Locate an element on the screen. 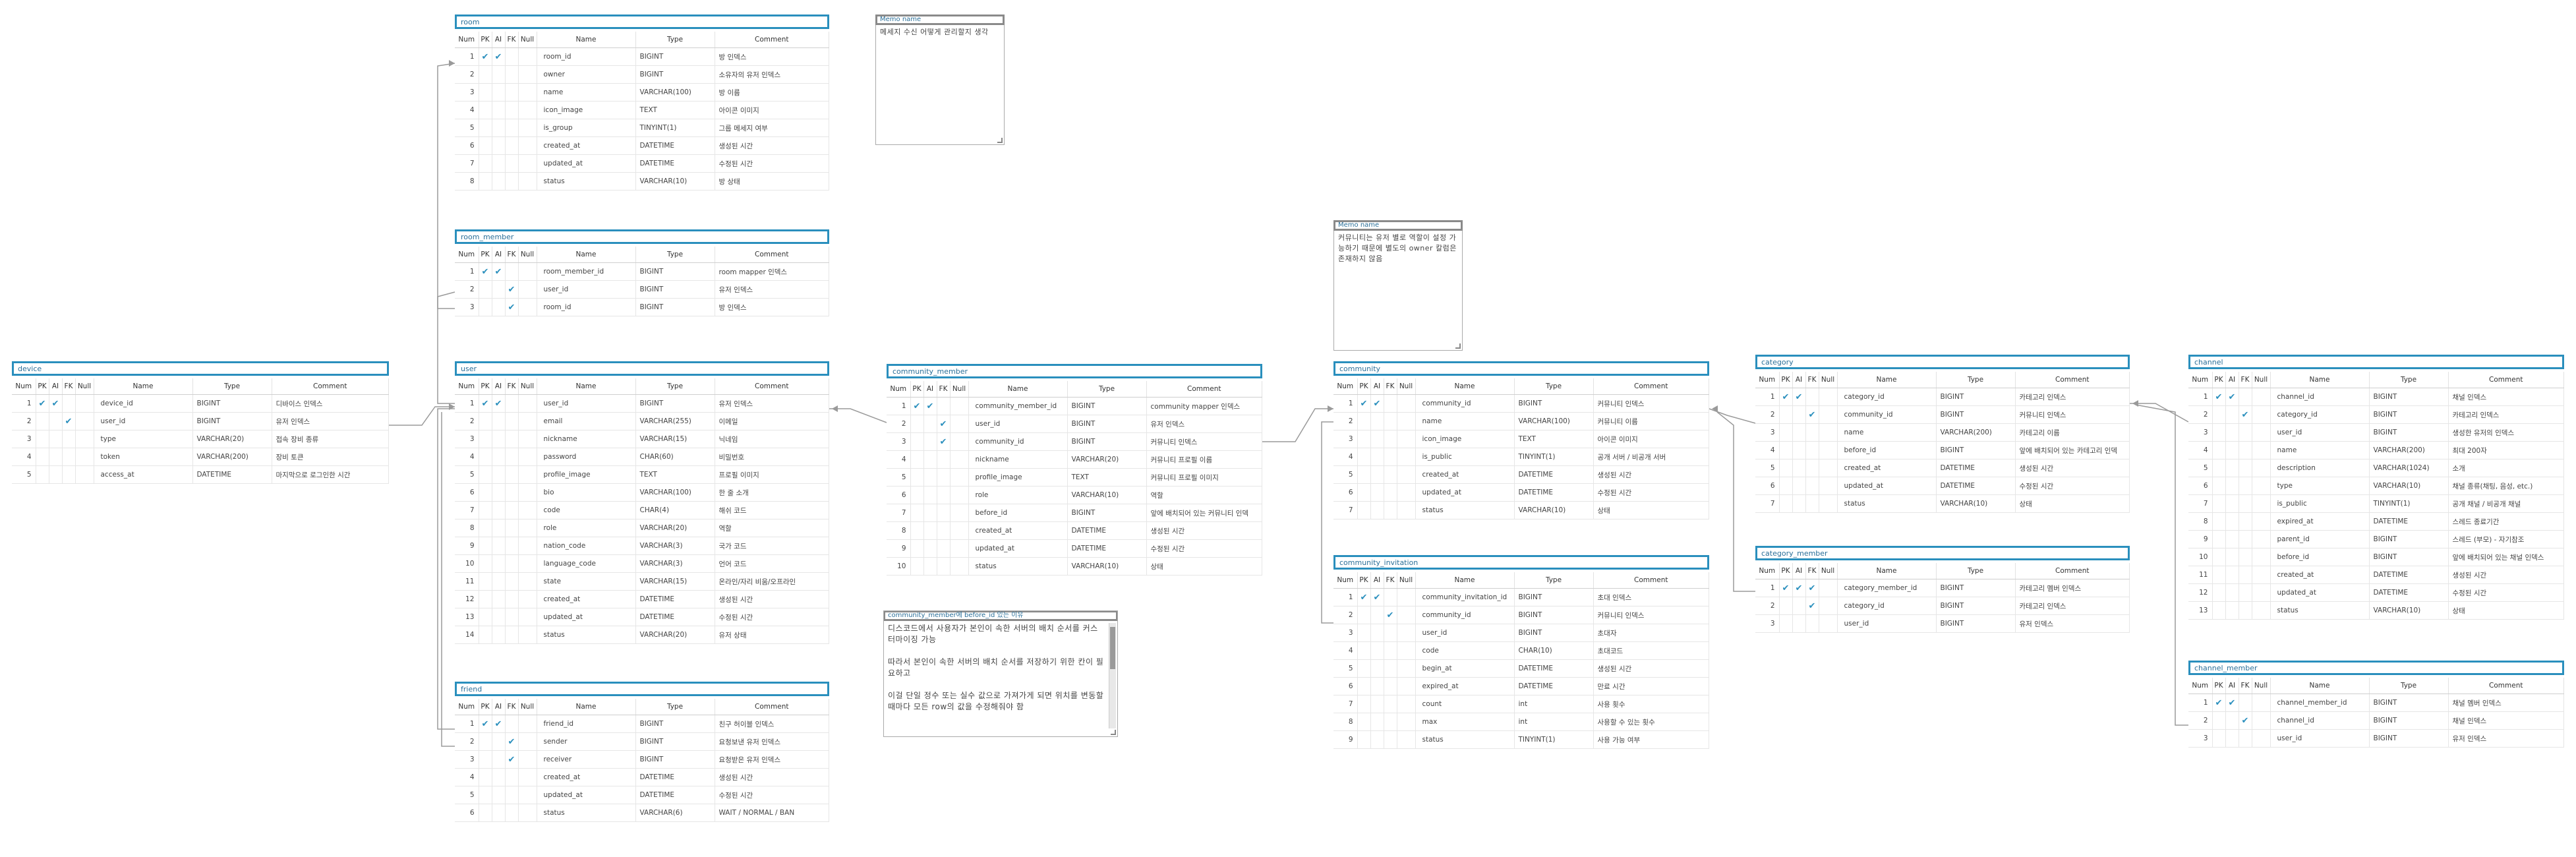 The width and height of the screenshot is (2576, 857). table-row: 9 status TINYINT(1) 사용 가능 여부 is located at coordinates (1521, 739).